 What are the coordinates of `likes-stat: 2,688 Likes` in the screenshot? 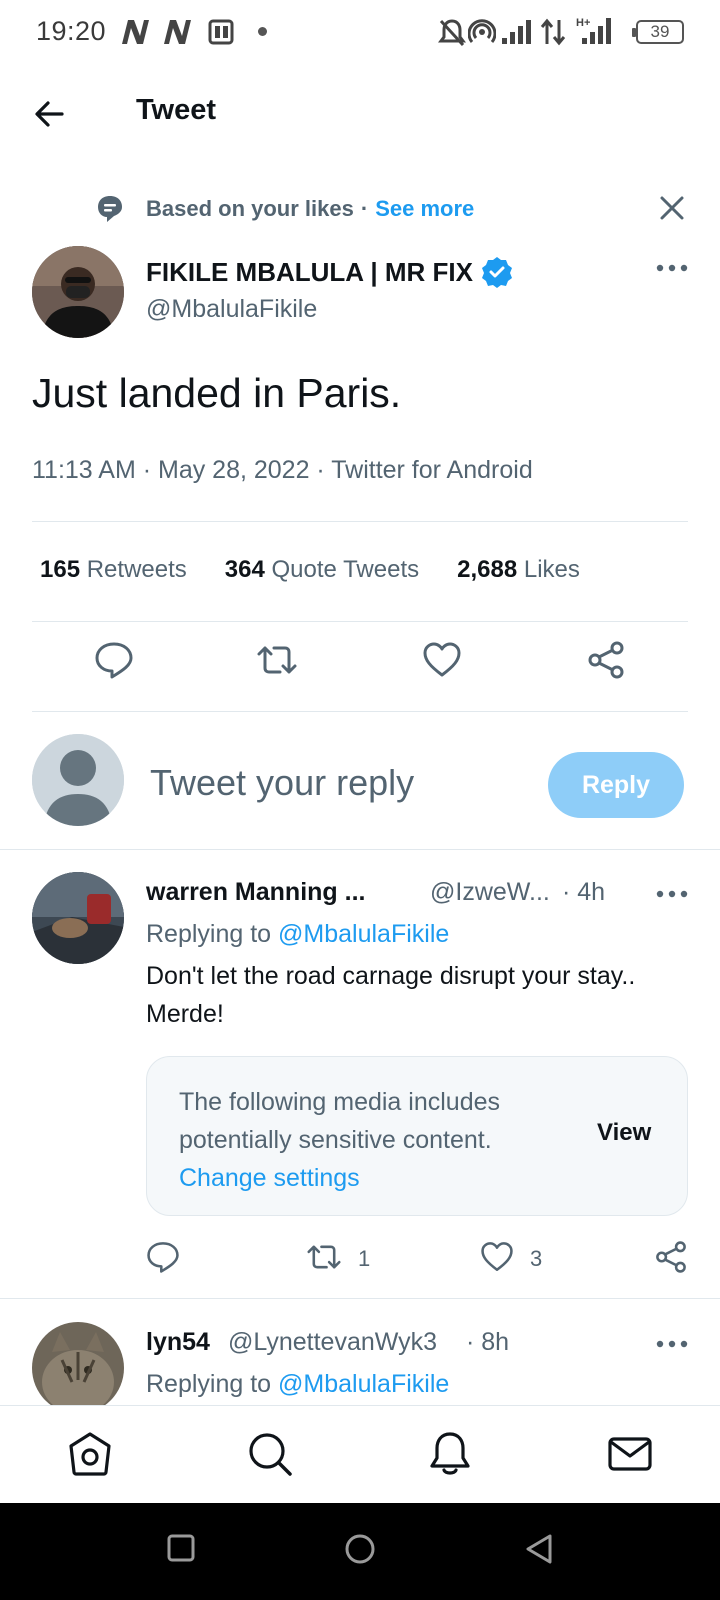 It's located at (518, 570).